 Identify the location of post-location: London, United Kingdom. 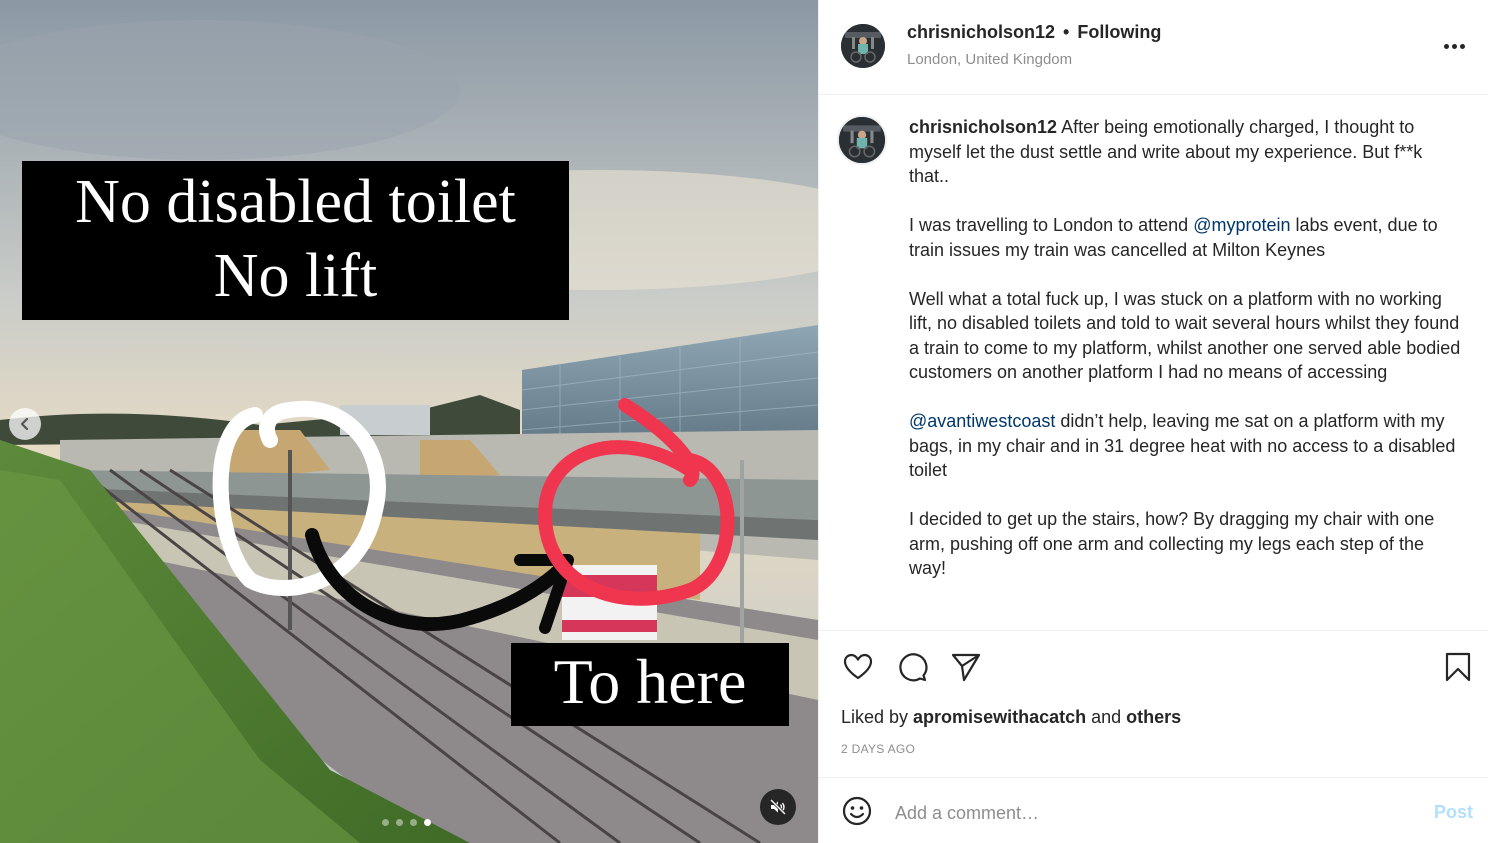
(989, 59).